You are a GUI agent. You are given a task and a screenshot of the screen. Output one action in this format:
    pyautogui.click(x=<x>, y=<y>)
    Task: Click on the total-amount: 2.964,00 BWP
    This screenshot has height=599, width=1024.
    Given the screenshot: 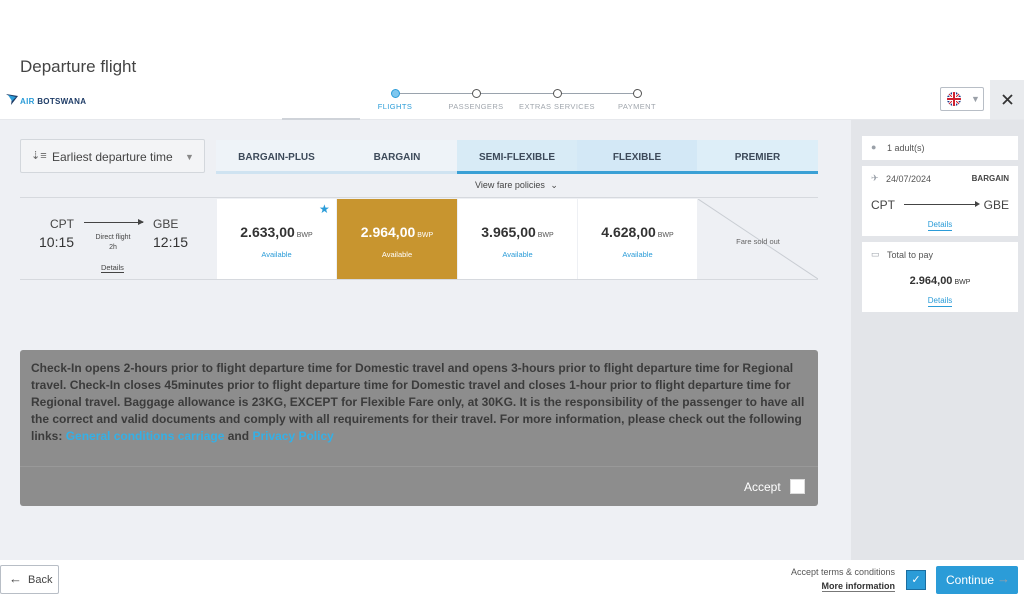 What is the action you would take?
    pyautogui.click(x=940, y=281)
    